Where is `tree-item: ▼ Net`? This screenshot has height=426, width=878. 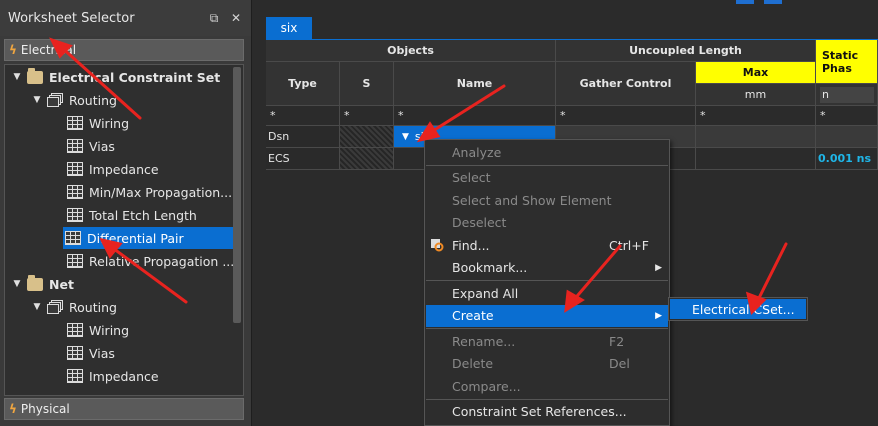 tree-item: ▼ Net is located at coordinates (42, 284).